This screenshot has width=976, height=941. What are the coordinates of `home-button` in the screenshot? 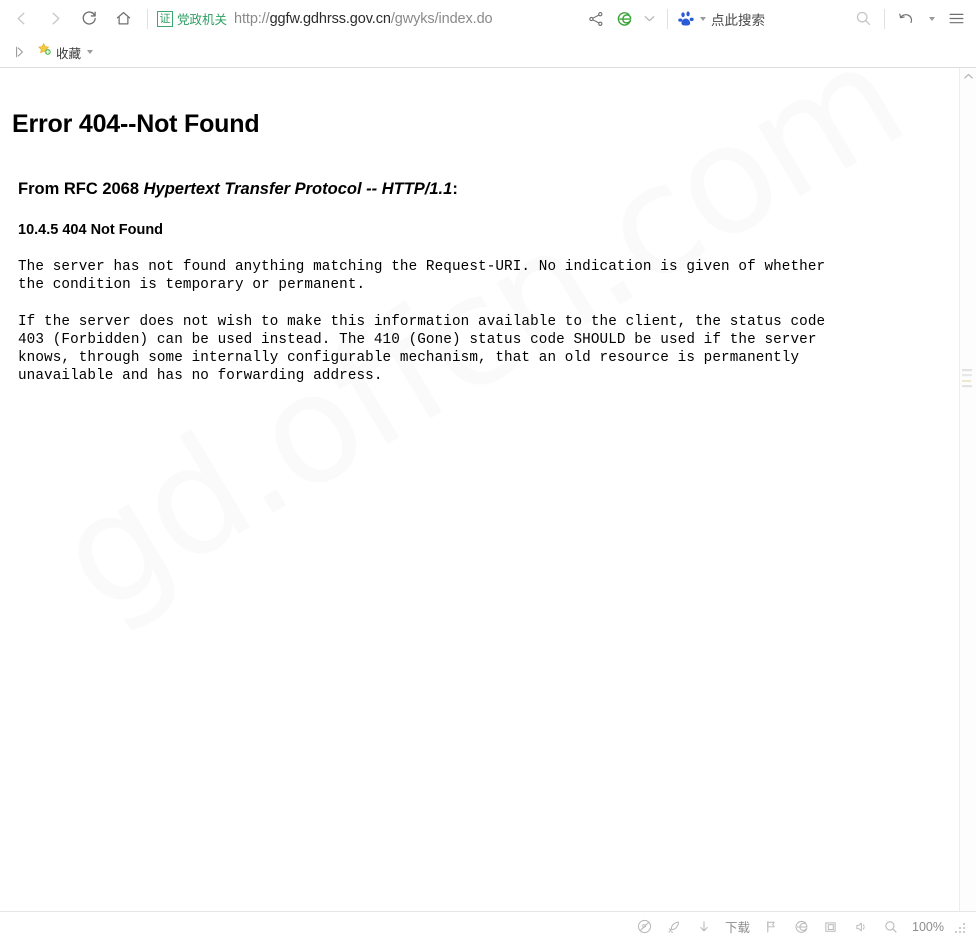 It's located at (123, 19).